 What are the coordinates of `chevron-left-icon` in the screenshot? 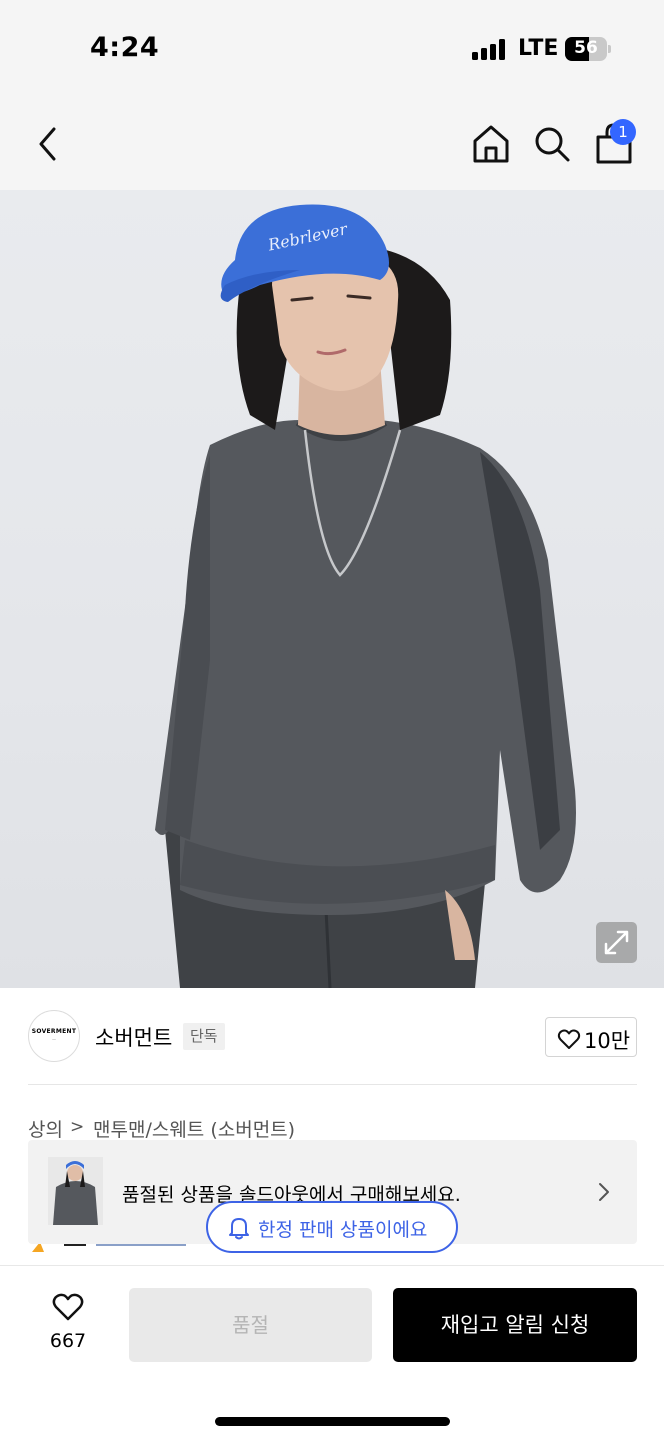 It's located at (47, 144).